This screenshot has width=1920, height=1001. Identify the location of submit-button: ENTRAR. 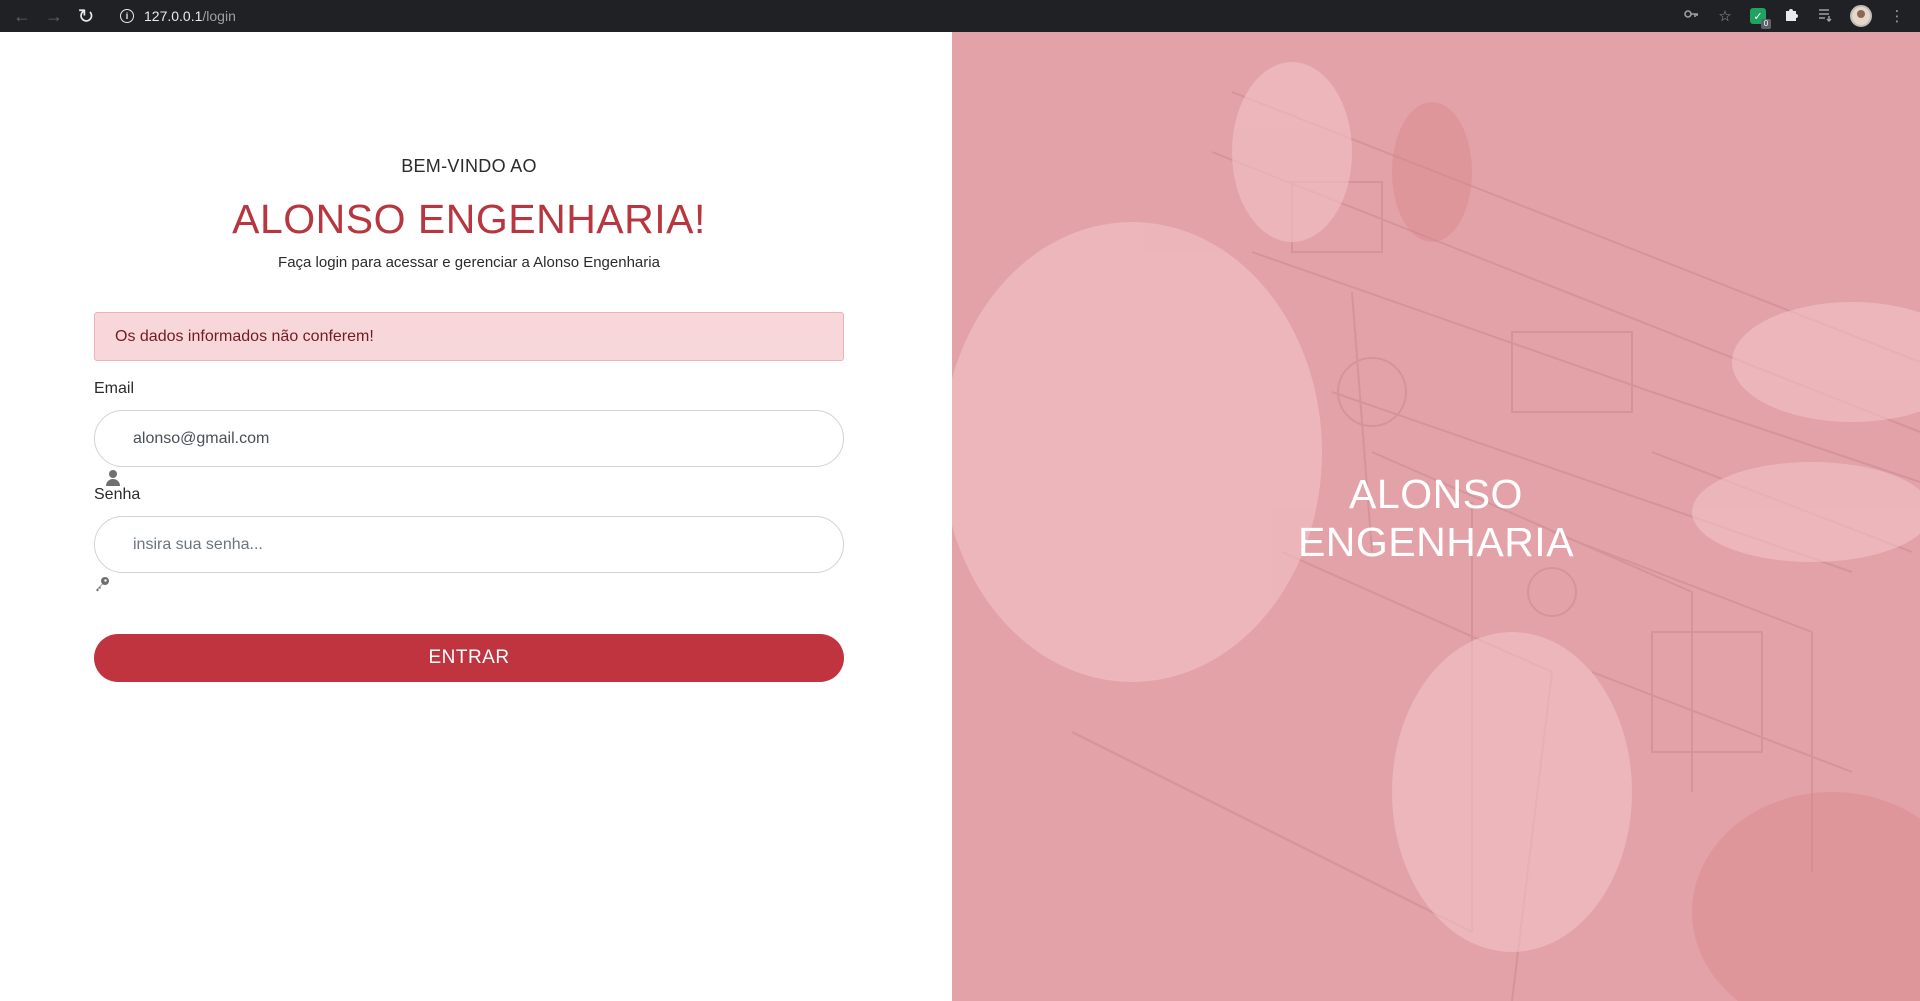
(469, 658).